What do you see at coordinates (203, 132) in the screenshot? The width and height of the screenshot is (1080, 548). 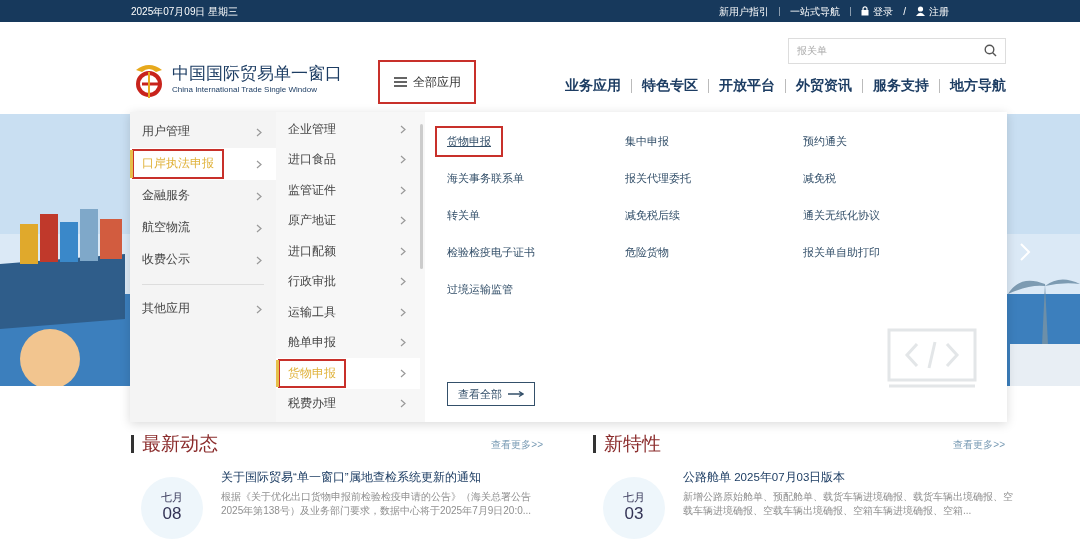 I see `category-item: 用户管理` at bounding box center [203, 132].